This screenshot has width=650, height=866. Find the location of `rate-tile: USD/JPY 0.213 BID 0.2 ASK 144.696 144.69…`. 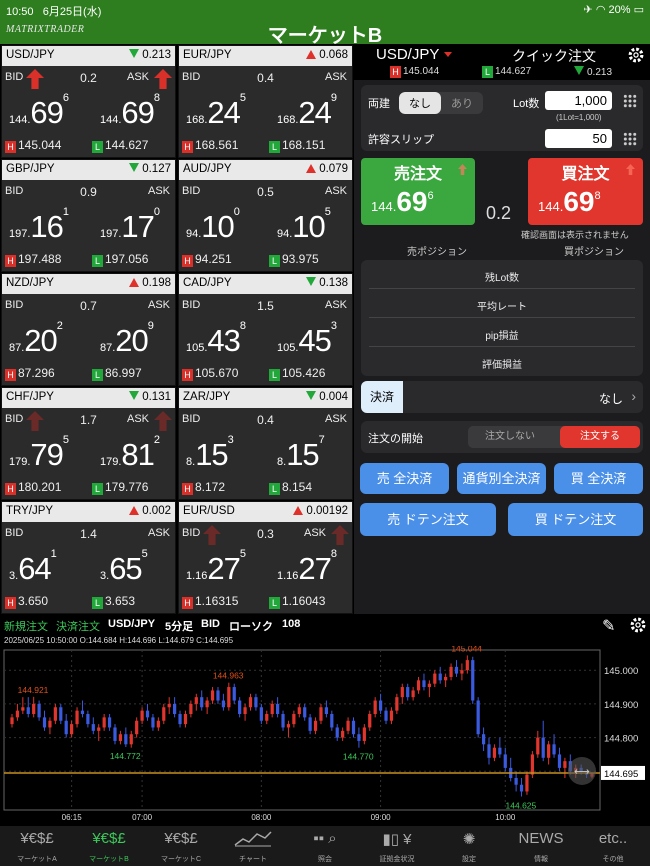

rate-tile: USD/JPY 0.213 BID 0.2 ASK 144.696 144.69… is located at coordinates (88, 101).